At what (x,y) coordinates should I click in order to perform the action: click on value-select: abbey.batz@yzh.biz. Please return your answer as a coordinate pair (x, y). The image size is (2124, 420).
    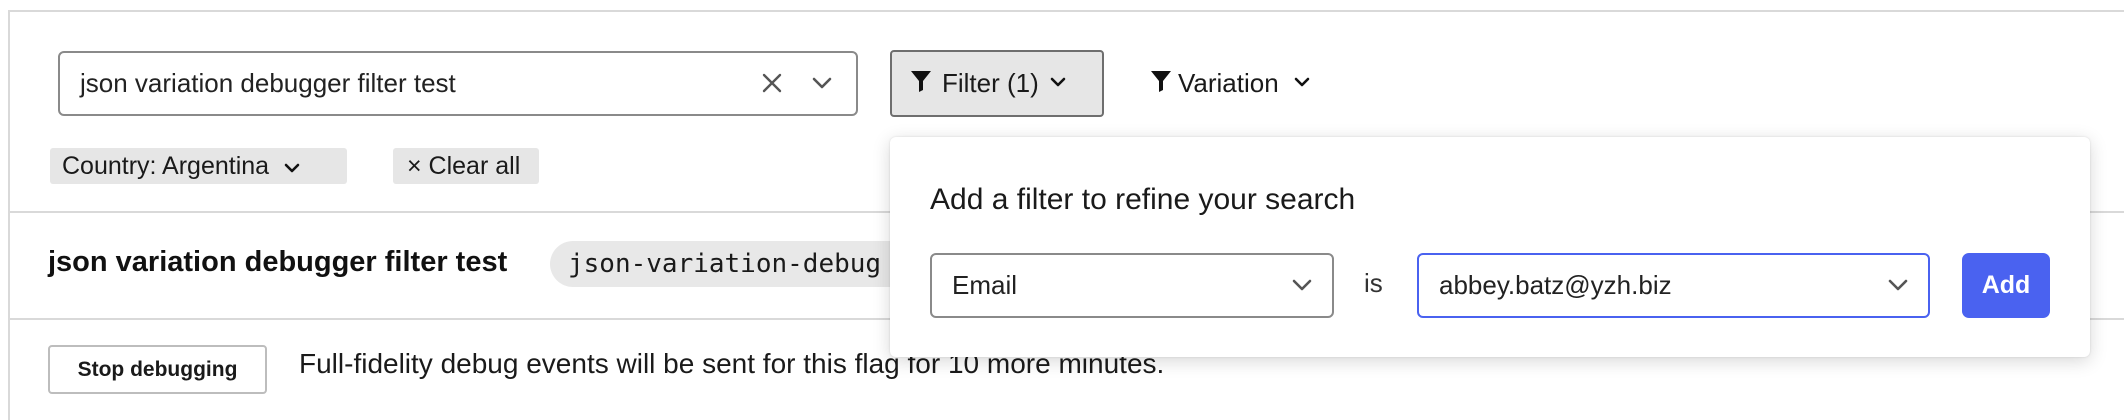
    Looking at the image, I should click on (1673, 285).